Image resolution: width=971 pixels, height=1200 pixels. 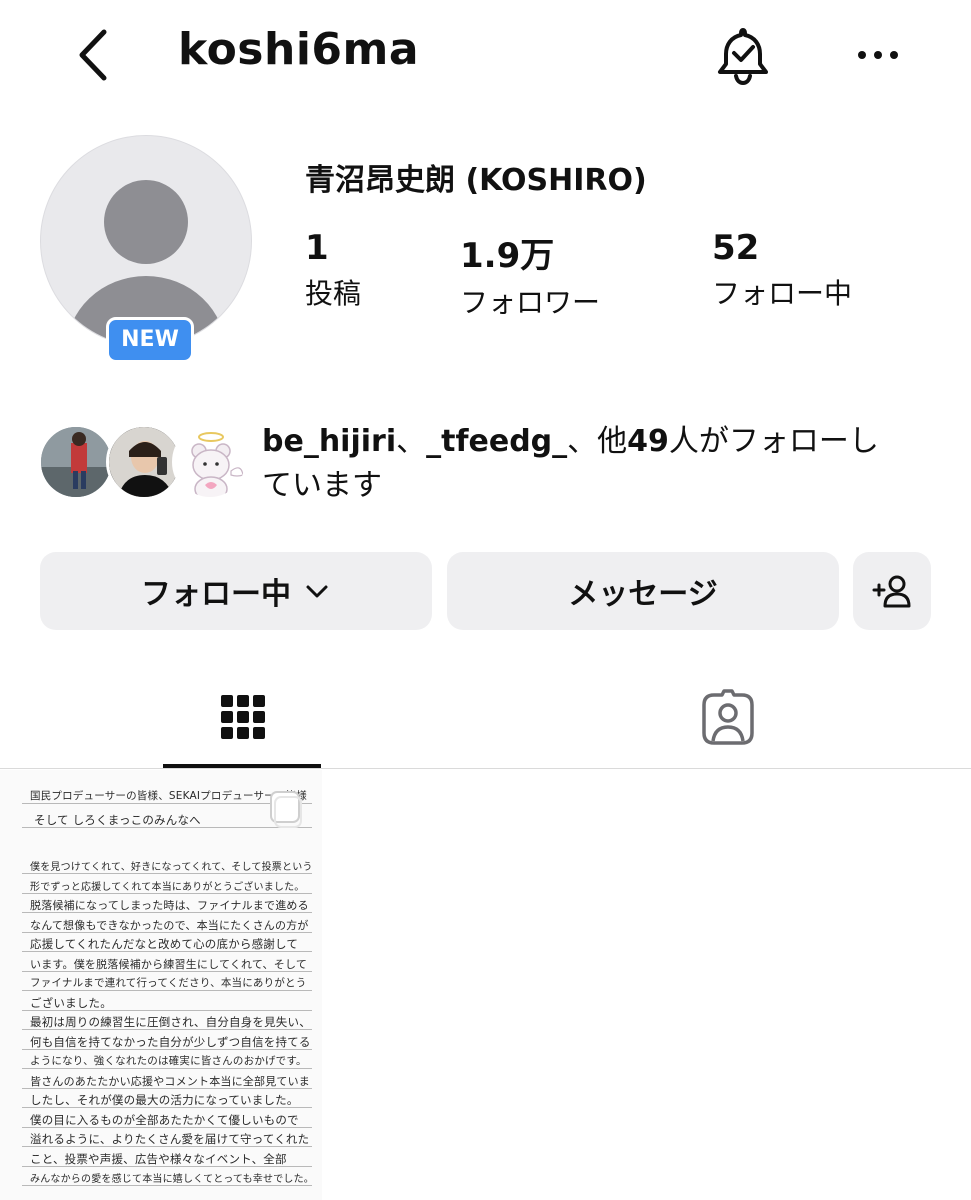 I want to click on stat-followers-label: フォロワー, so click(x=530, y=302).